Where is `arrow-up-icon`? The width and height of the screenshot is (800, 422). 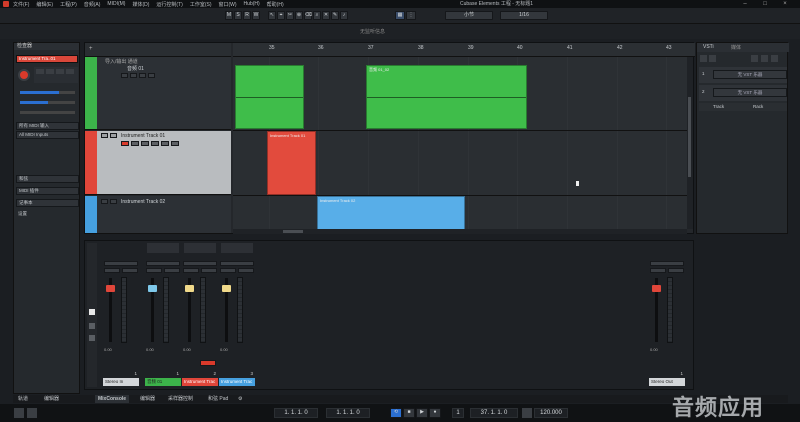
arrow-up-icon is located at coordinates (754, 58).